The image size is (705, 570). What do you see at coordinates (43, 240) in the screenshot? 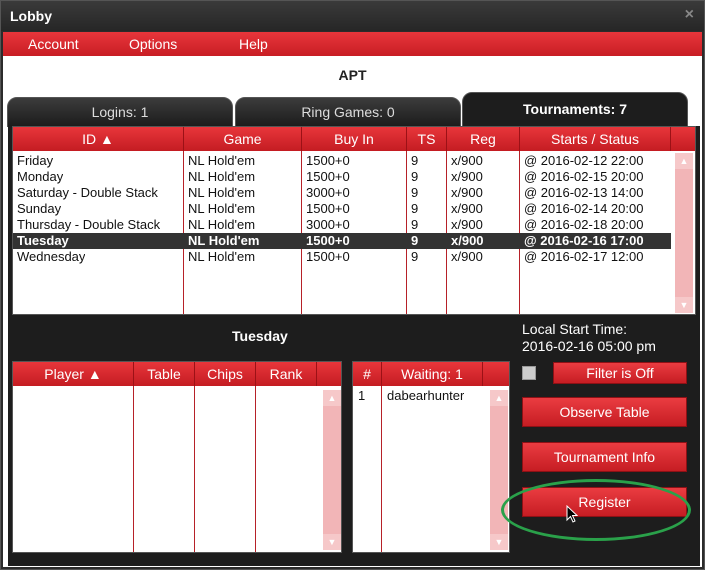
I see `cell-id: Tuesday` at bounding box center [43, 240].